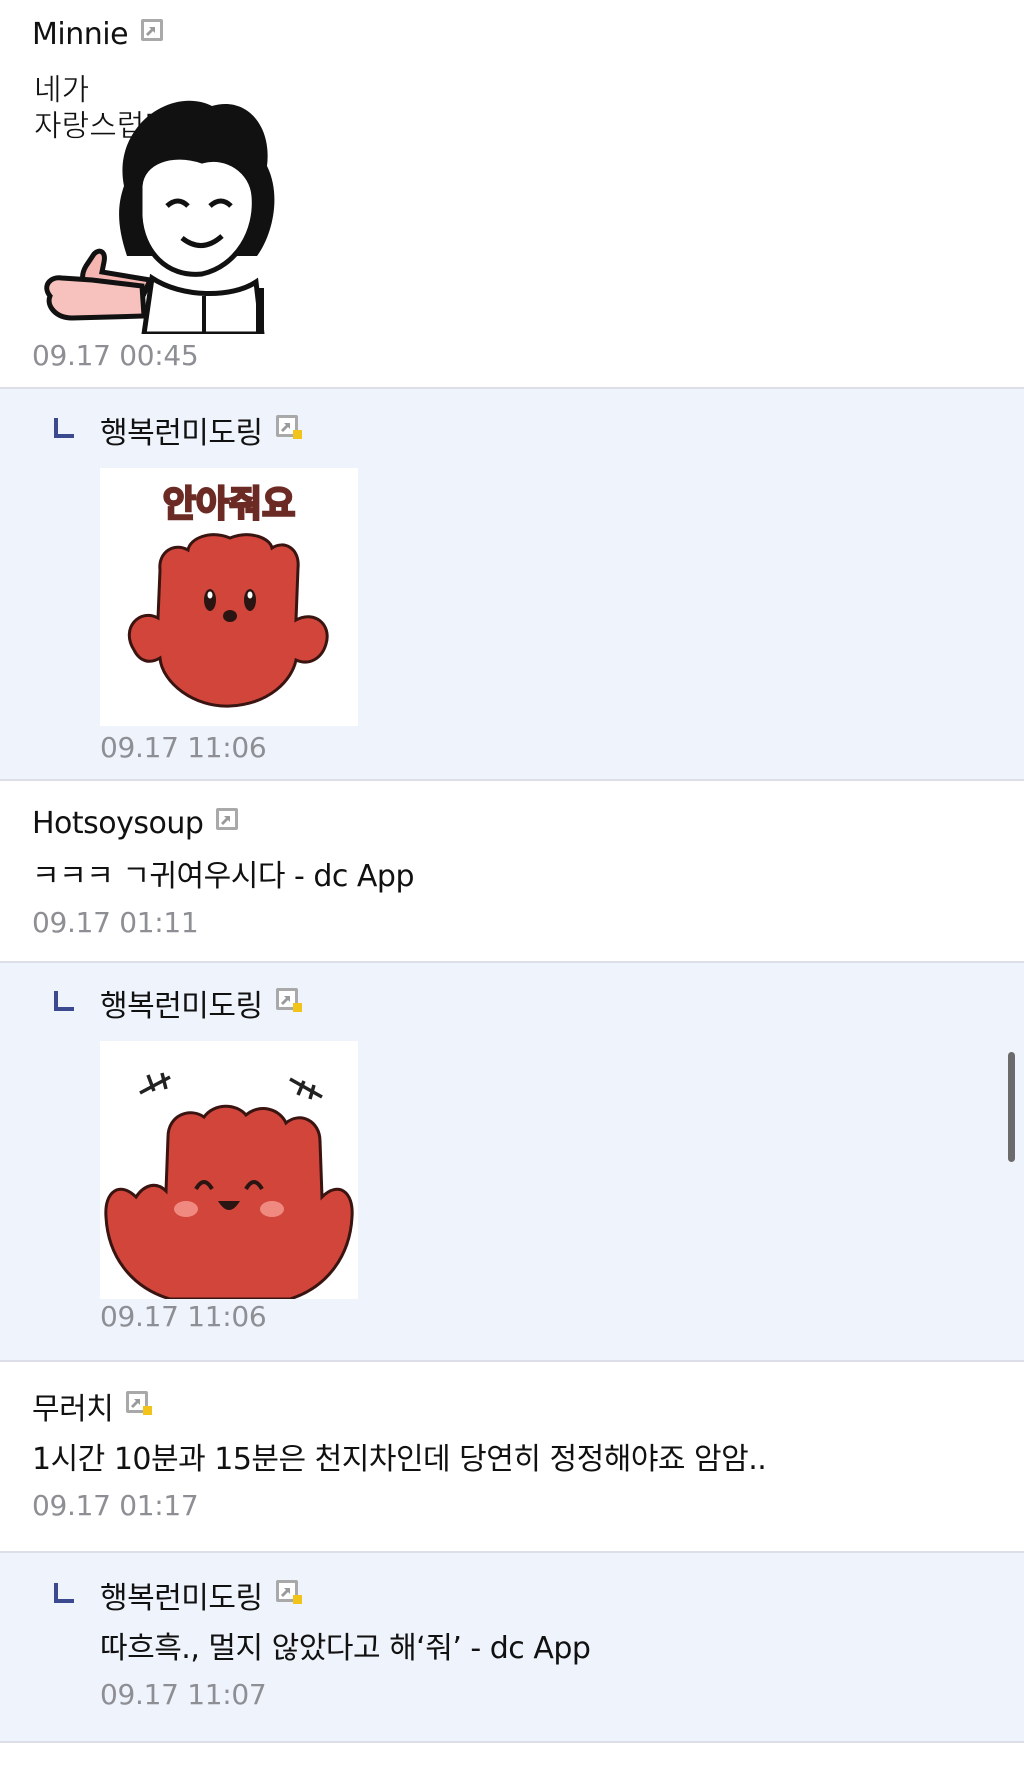  Describe the element at coordinates (115, 922) in the screenshot. I see `comment-timestamp: 09.17 01:11` at that location.